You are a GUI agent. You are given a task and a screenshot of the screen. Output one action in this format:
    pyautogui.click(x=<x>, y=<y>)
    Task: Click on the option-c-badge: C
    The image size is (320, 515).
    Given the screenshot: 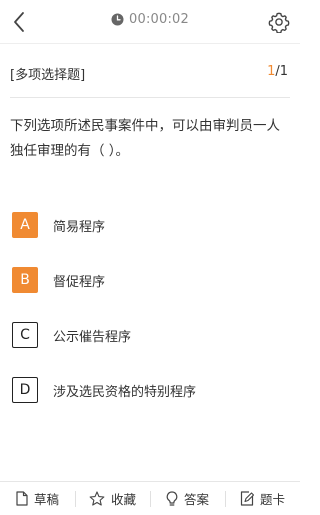 What is the action you would take?
    pyautogui.click(x=25, y=335)
    